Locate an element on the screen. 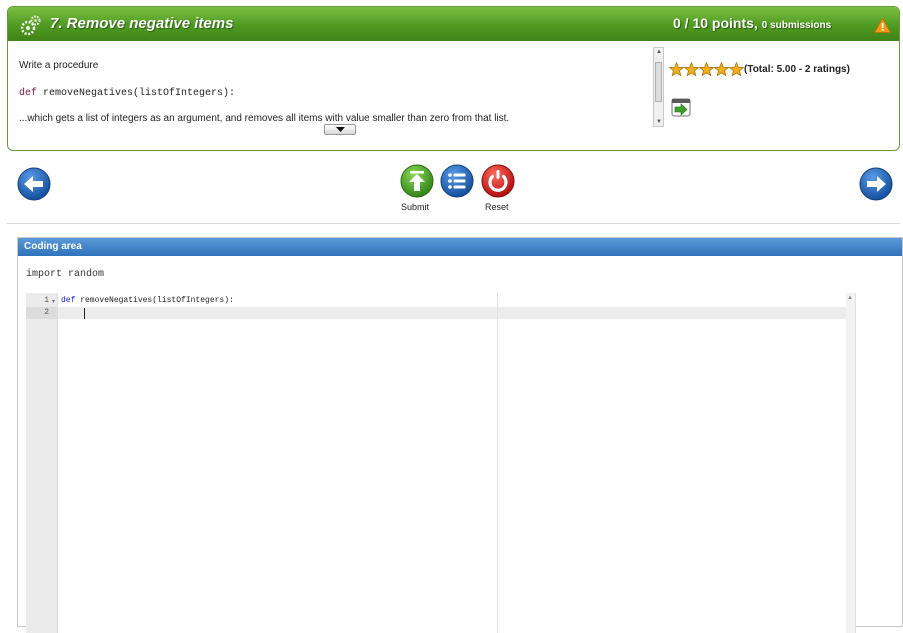 The height and width of the screenshot is (633, 903). star-rating is located at coordinates (706, 70).